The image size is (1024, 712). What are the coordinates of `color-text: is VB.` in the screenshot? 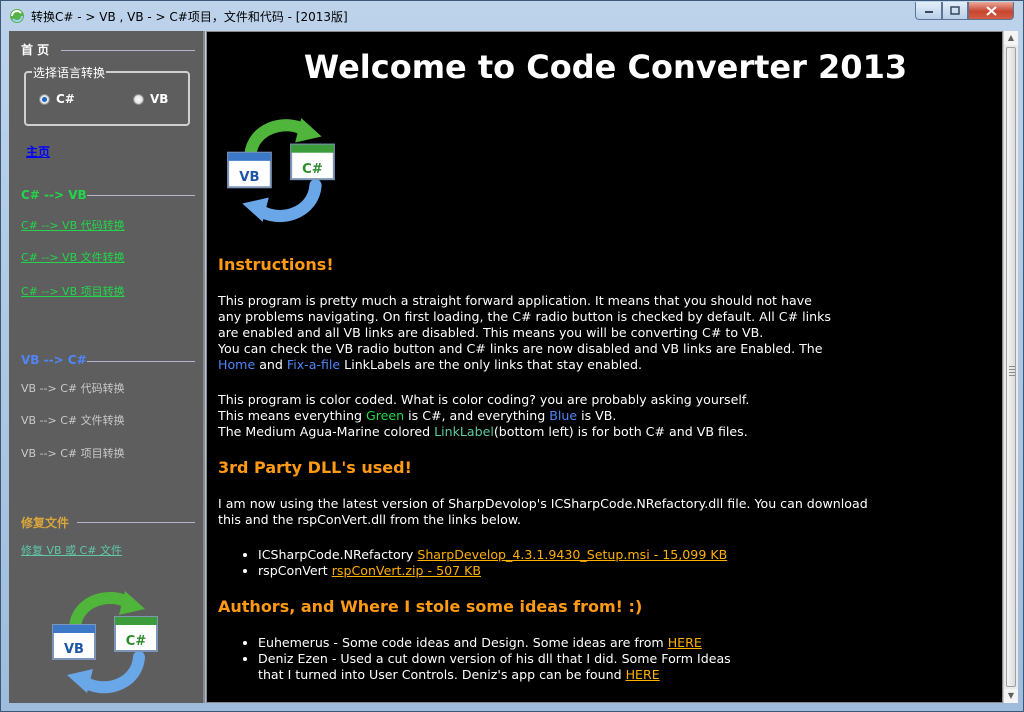 It's located at (597, 415).